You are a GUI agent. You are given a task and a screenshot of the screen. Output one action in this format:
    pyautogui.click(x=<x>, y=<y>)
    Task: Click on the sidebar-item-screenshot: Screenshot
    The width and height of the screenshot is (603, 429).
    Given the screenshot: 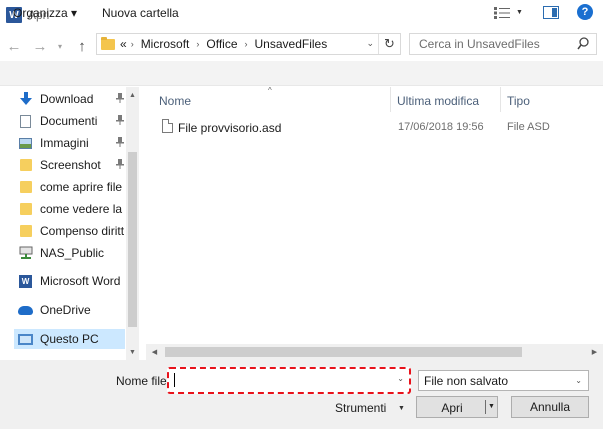 What is the action you would take?
    pyautogui.click(x=72, y=165)
    